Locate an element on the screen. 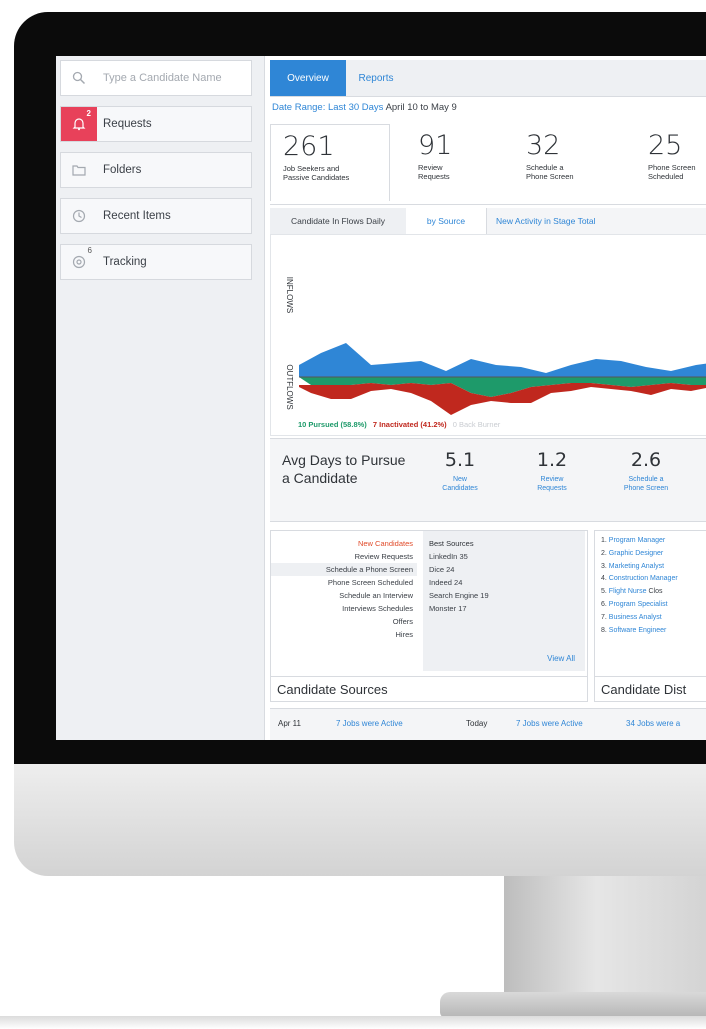 This screenshot has height=1029, width=706. flows-chart: INFLOWS OUTFLOWS is located at coordinates (488, 335).